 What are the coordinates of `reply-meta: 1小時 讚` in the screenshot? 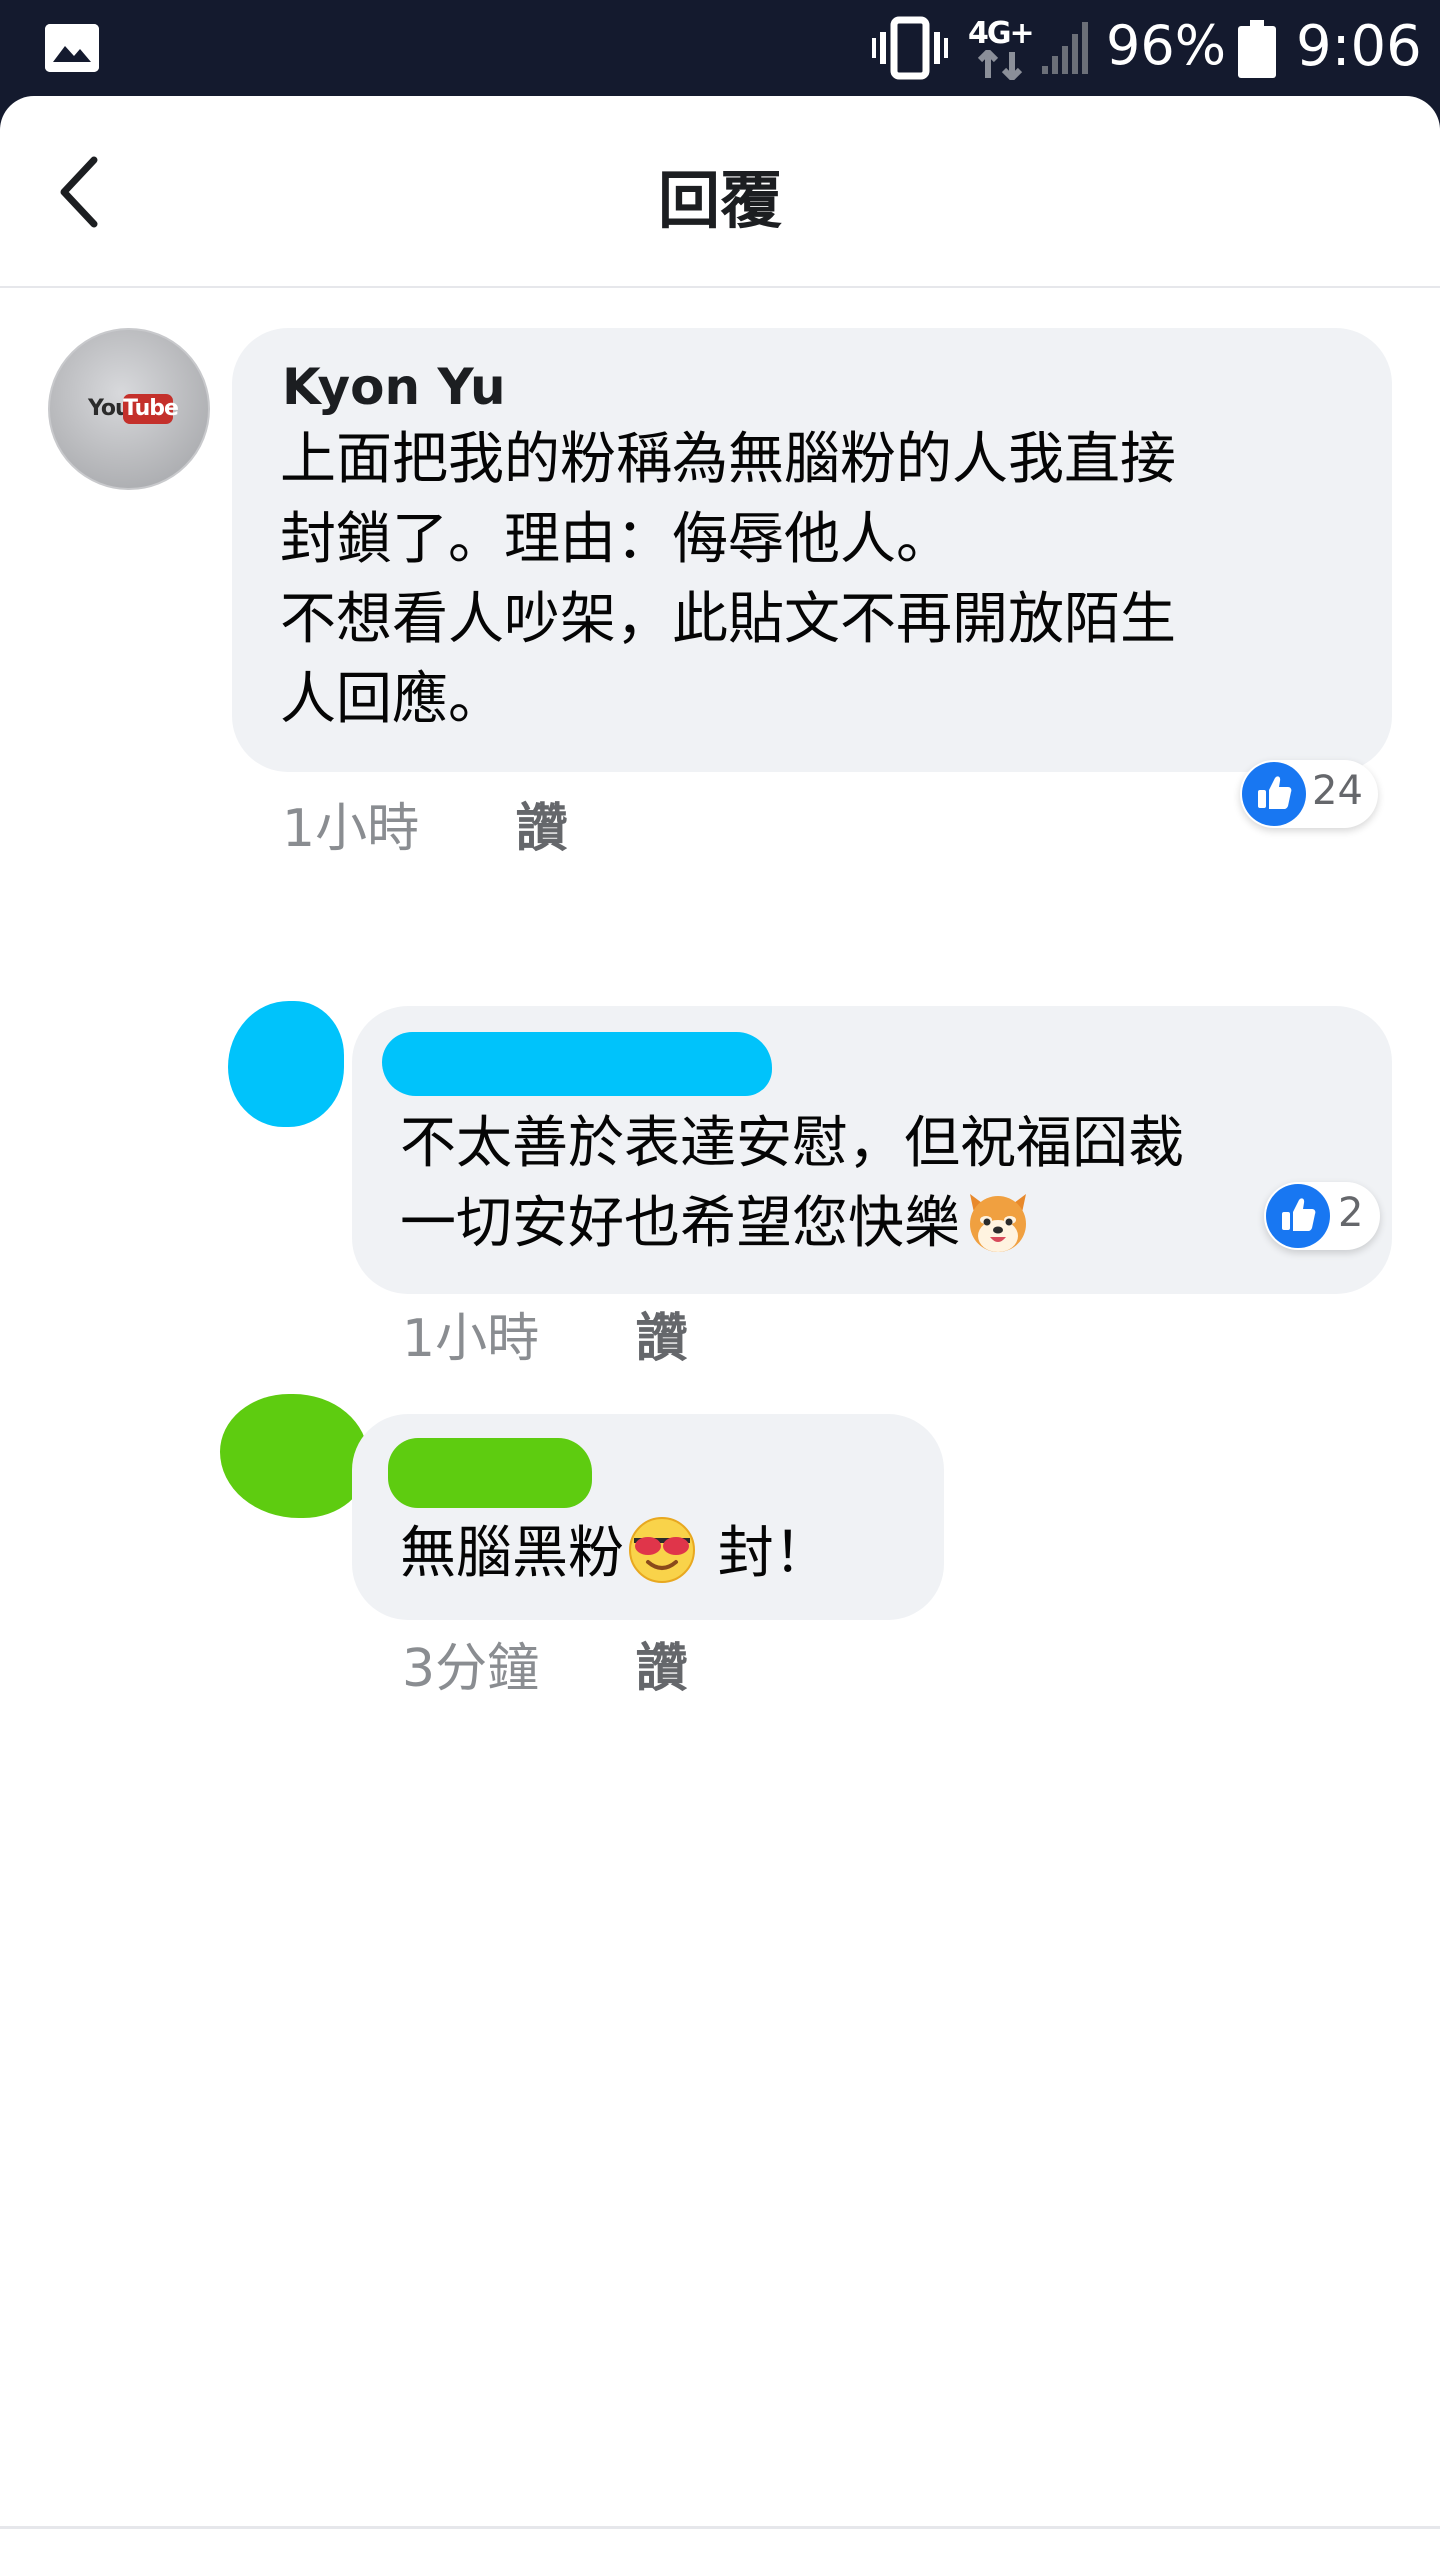 It's located at (545, 1333).